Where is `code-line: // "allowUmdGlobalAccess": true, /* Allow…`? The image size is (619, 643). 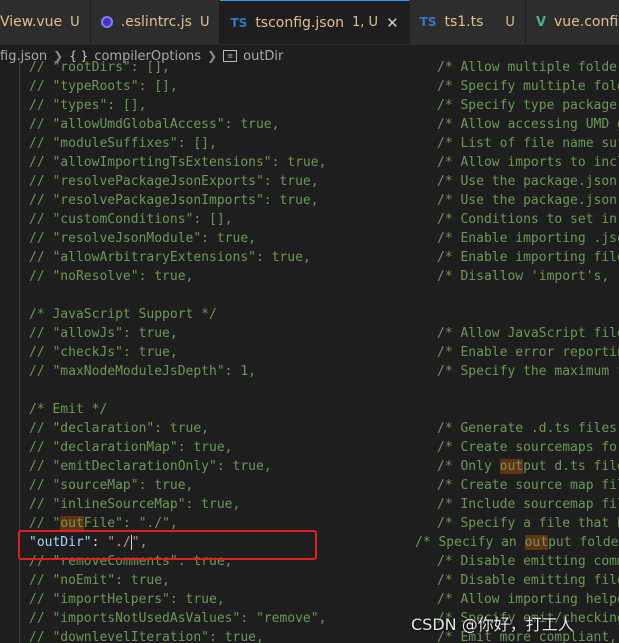
code-line: // "allowUmdGlobalAccess": true, /* Allow… is located at coordinates (309, 124).